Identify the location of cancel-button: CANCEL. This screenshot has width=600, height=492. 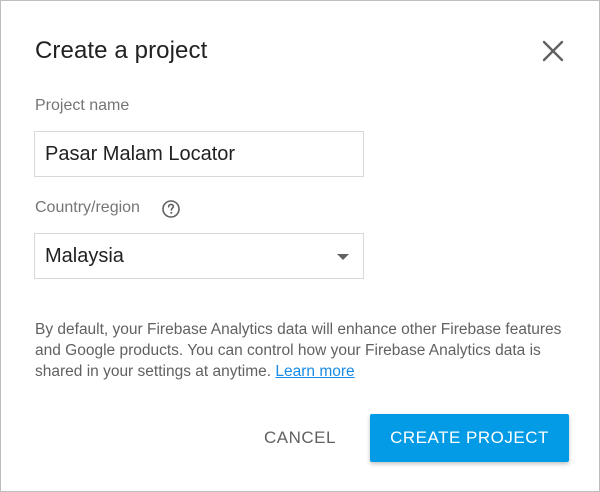
(300, 438).